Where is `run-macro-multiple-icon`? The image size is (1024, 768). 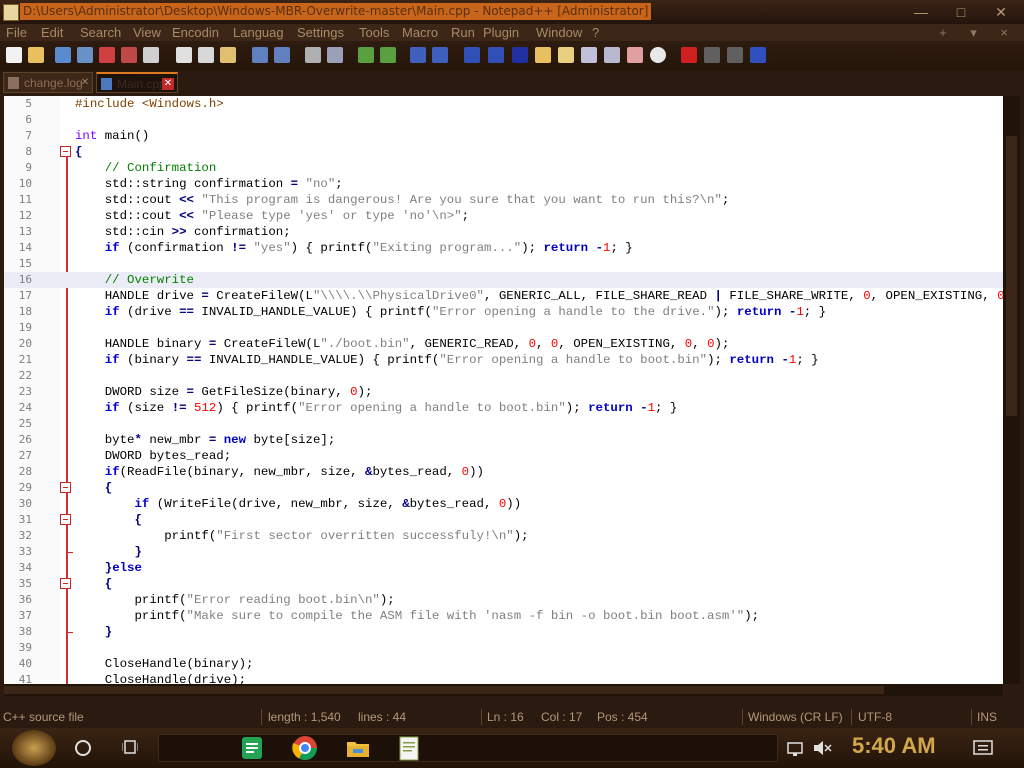 run-macro-multiple-icon is located at coordinates (758, 55).